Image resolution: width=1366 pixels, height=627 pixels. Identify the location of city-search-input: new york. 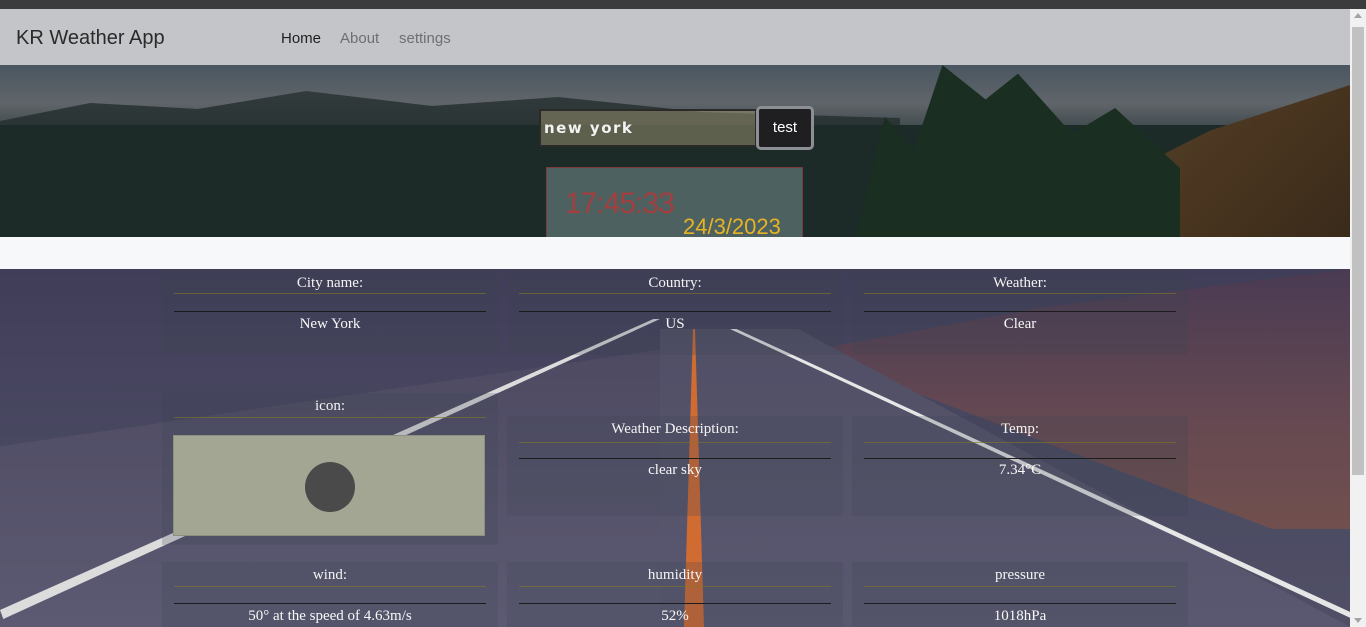
(648, 128).